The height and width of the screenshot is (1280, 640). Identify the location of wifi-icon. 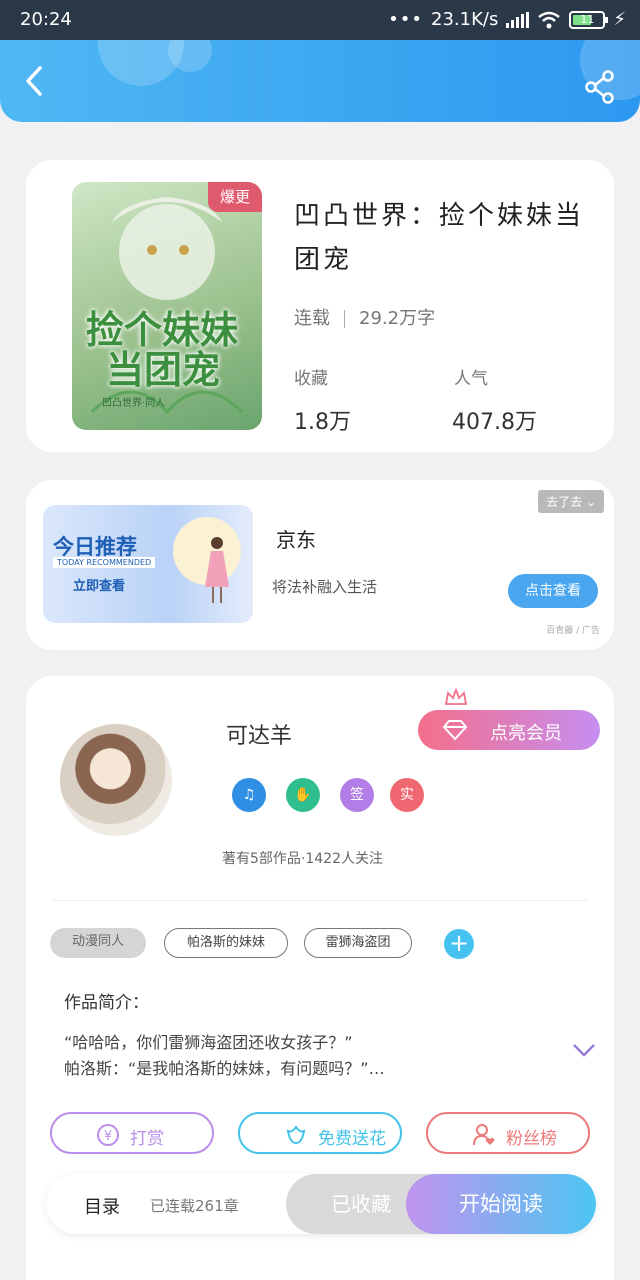
(549, 19).